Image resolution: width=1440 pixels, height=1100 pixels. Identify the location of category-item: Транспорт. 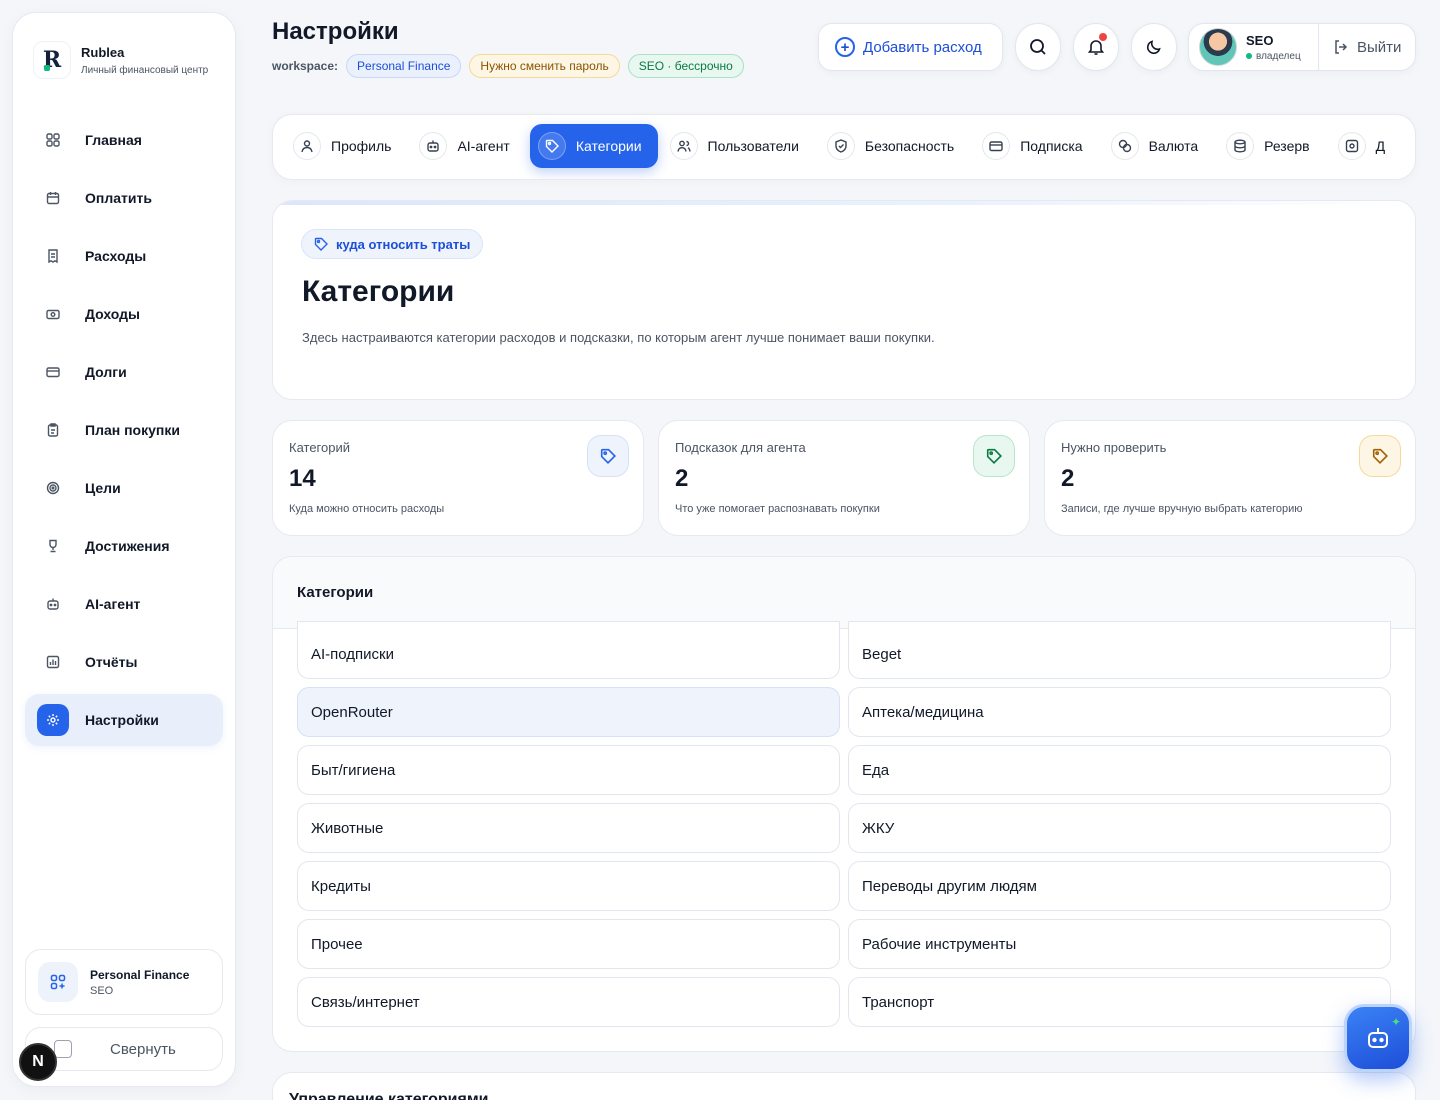
(1119, 1002).